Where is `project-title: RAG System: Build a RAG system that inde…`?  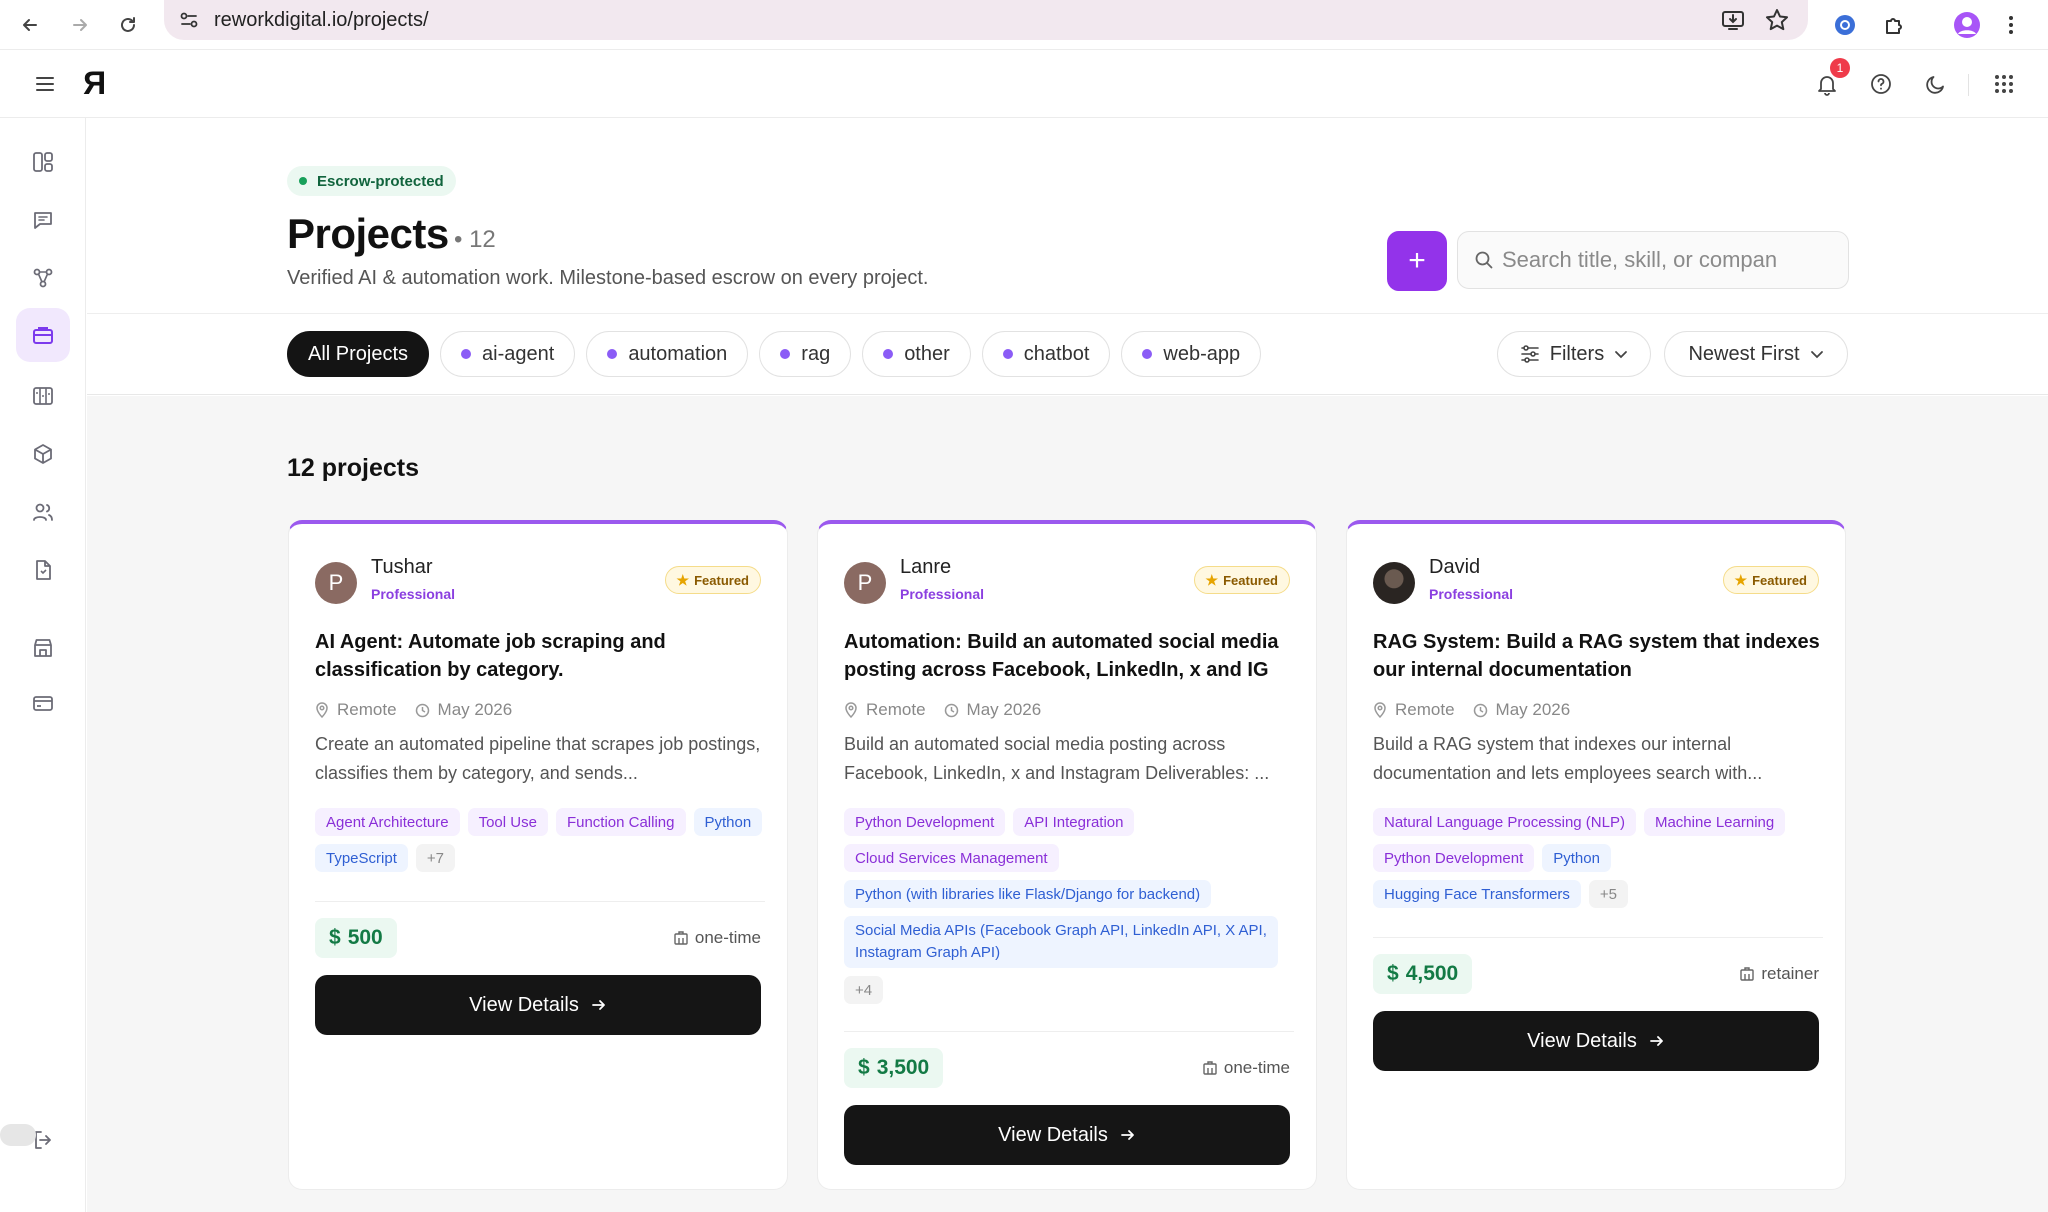
project-title: RAG System: Build a RAG system that inde… is located at coordinates (1598, 656).